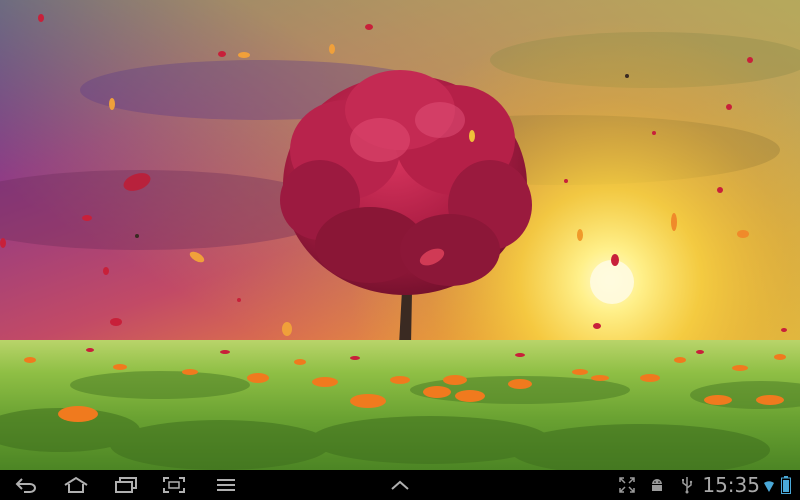 This screenshot has height=500, width=800. I want to click on sun, so click(612, 282).